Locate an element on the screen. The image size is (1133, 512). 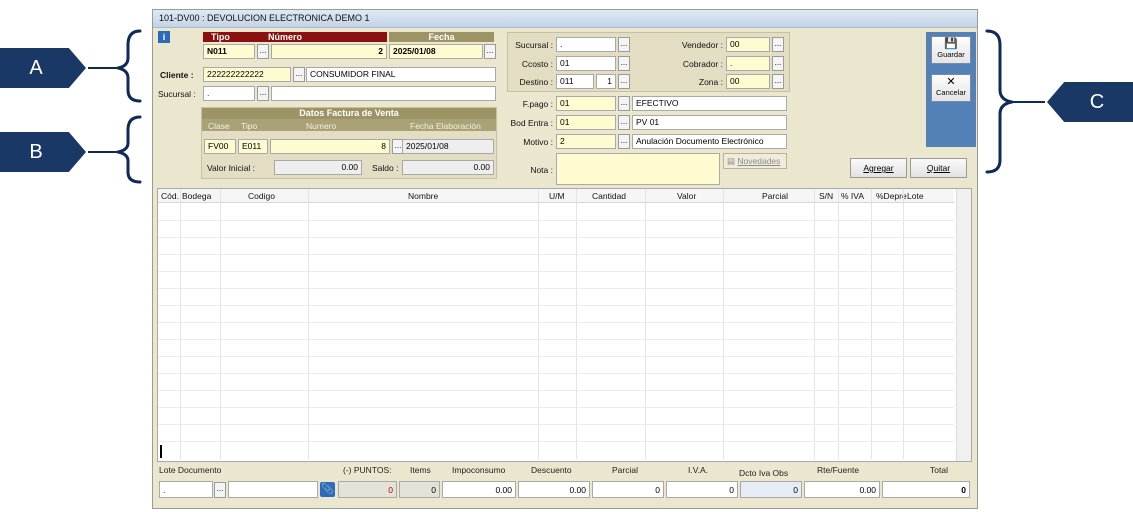
dcto-iva-field: 0 is located at coordinates (771, 489).